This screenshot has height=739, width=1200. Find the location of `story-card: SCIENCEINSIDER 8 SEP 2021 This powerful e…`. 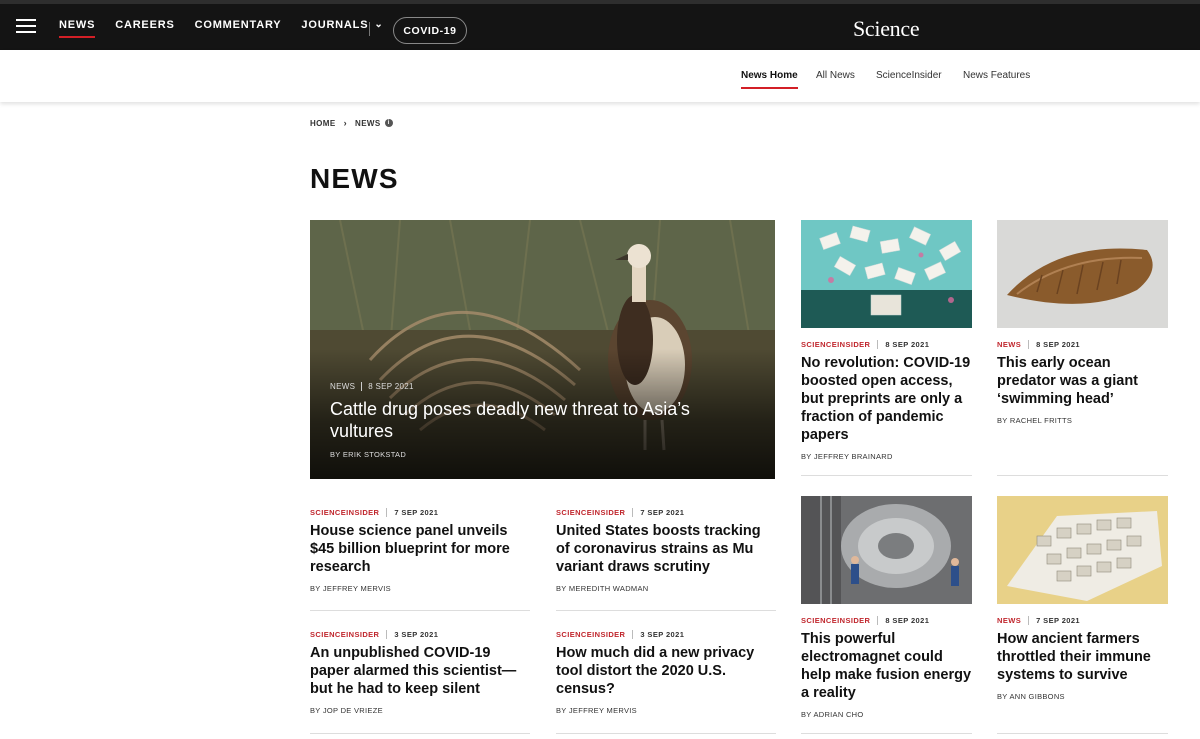

story-card: SCIENCEINSIDER 8 SEP 2021 This powerful e… is located at coordinates (886, 675).